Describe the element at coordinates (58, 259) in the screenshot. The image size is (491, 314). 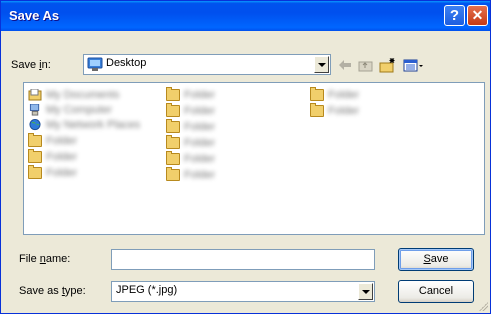
I see `file-name-label-text-end: ame:` at that location.